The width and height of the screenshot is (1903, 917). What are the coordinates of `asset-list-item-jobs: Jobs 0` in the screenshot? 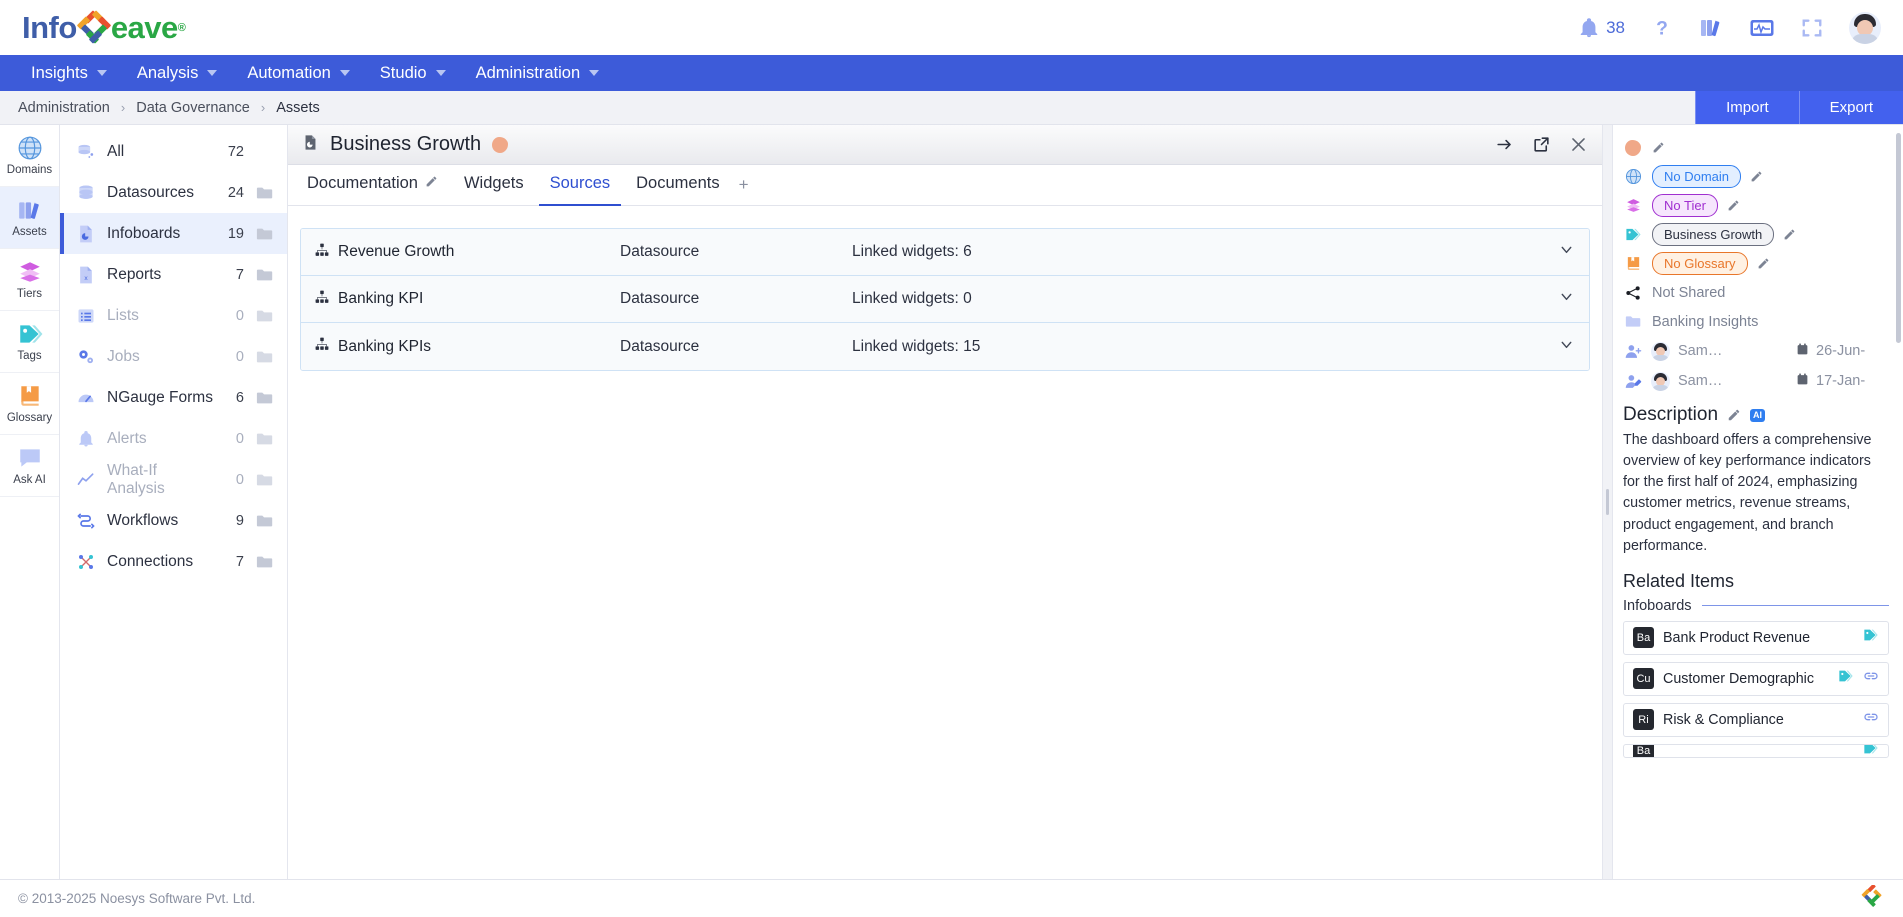 It's located at (173, 356).